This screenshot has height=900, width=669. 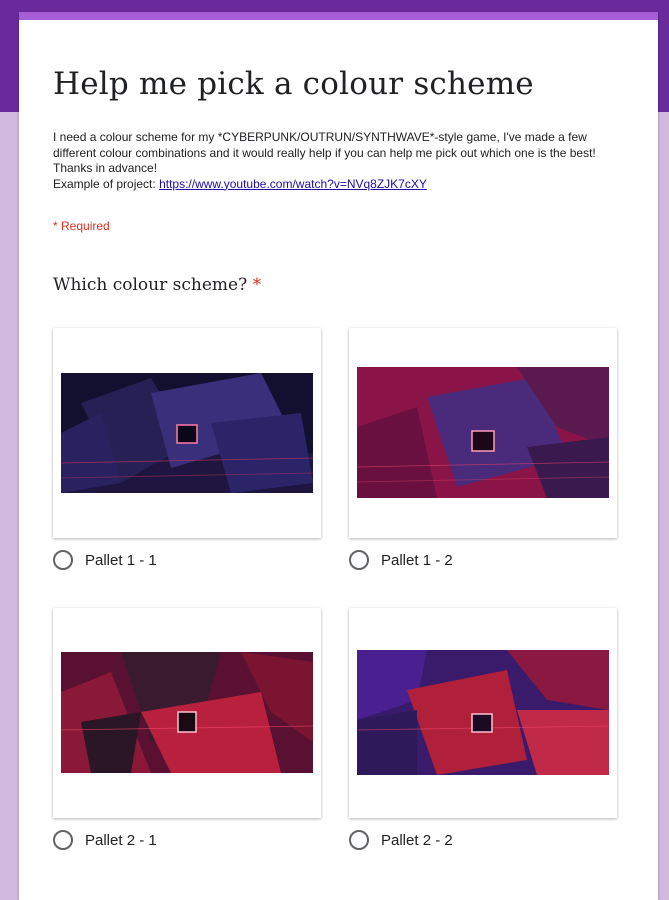 I want to click on pallet-2-2-preview-image, so click(x=483, y=712).